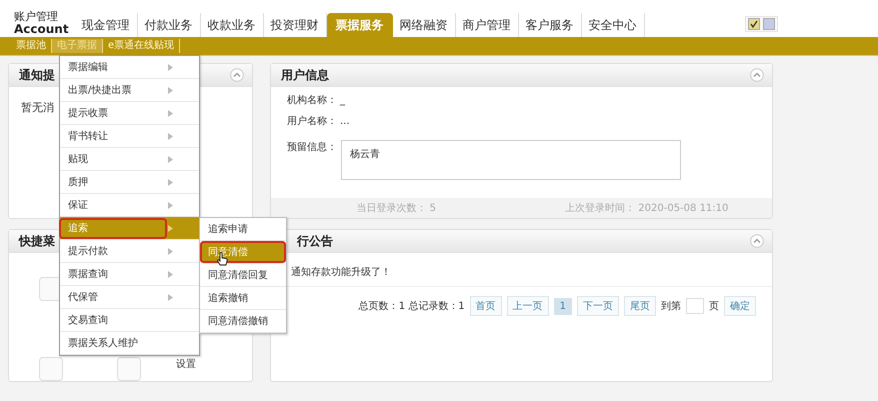  What do you see at coordinates (312, 122) in the screenshot?
I see `field-label: 用户名称：` at bounding box center [312, 122].